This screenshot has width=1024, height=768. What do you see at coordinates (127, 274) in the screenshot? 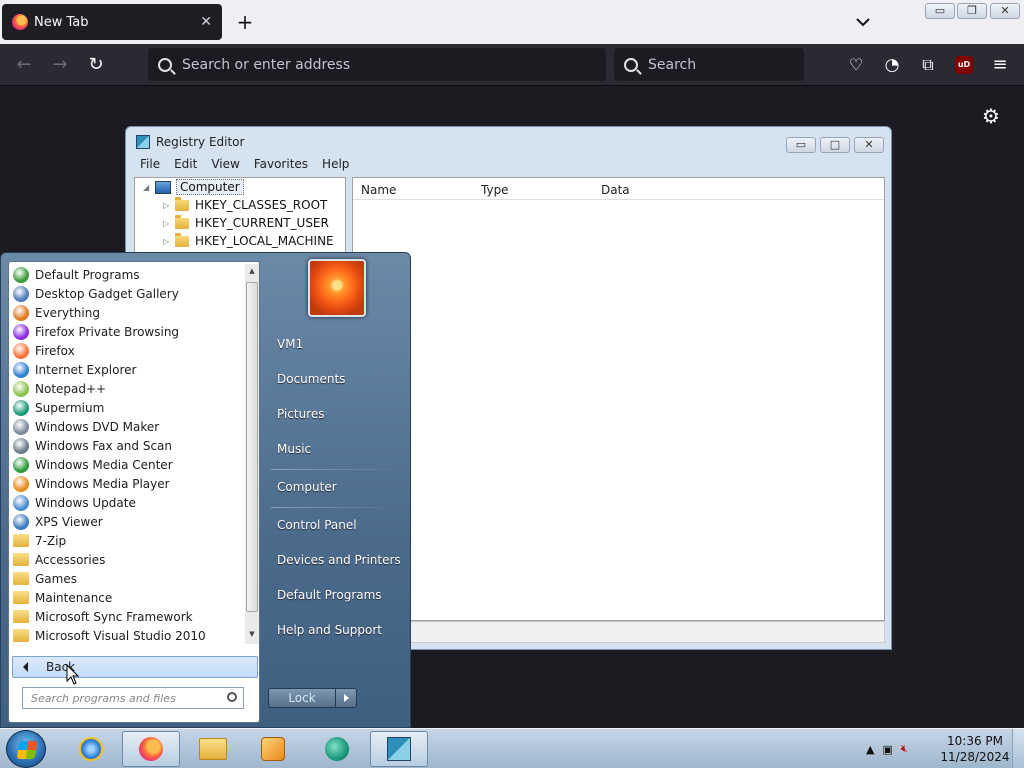
I see `program-item: Default Programs` at bounding box center [127, 274].